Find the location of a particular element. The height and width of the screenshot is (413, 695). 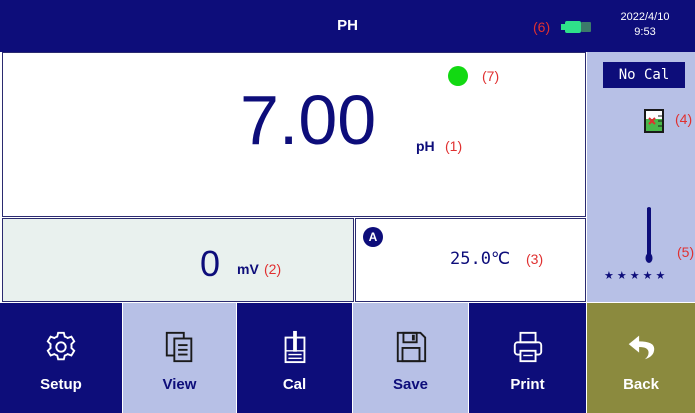

marker-6: (6) is located at coordinates (542, 27).